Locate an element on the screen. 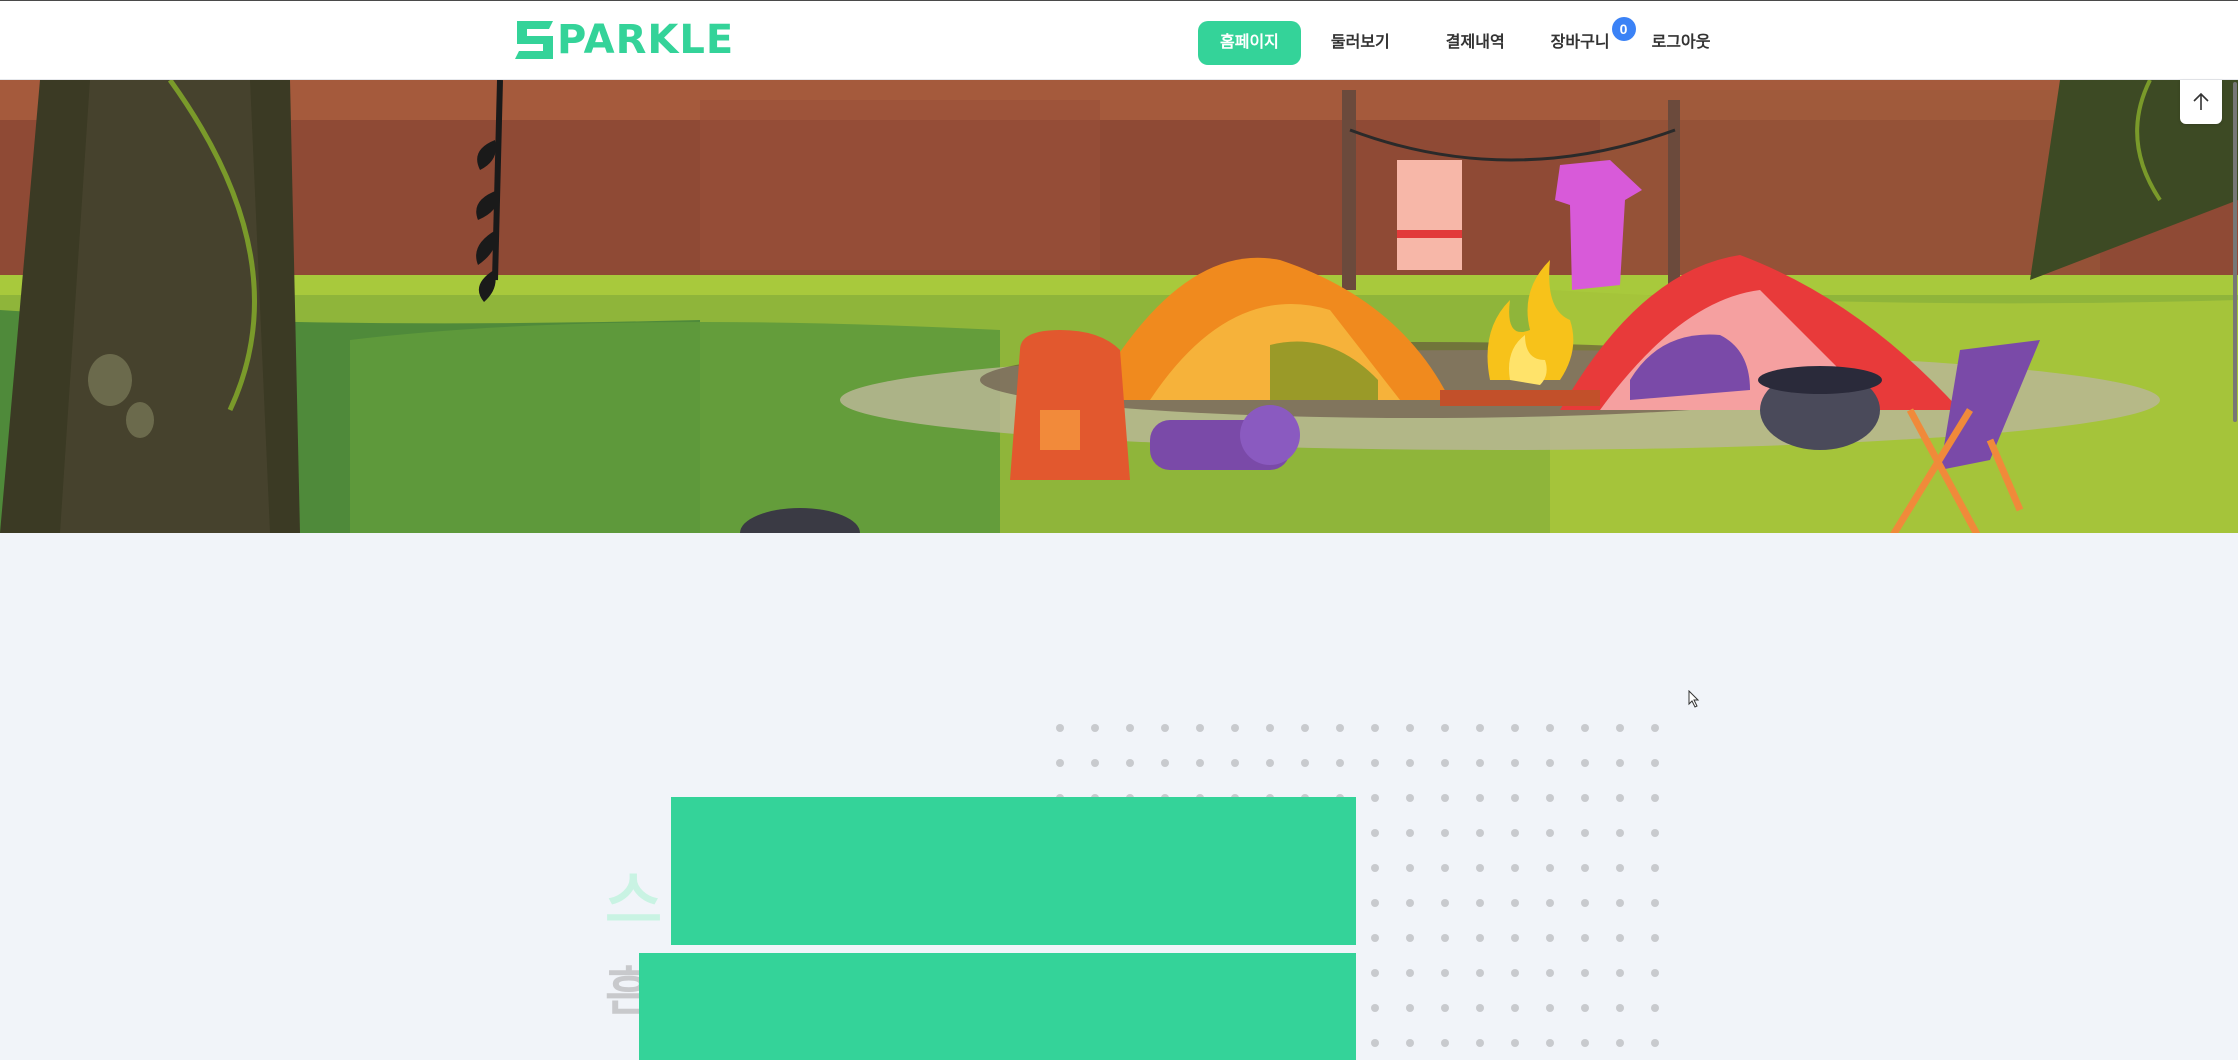 This screenshot has width=2238, height=1060. top-navbar: PARKLE 홈페이지 둘러보기 결제내역 장바구니 0 로그아웃 is located at coordinates (1119, 40).